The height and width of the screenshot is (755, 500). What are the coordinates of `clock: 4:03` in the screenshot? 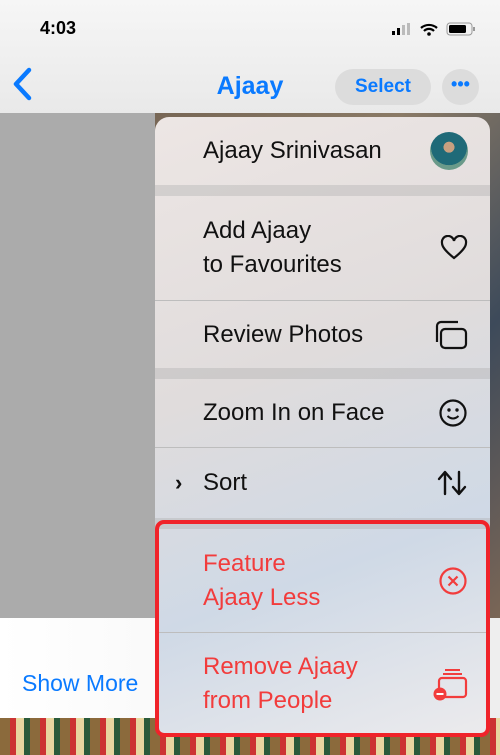 It's located at (58, 28).